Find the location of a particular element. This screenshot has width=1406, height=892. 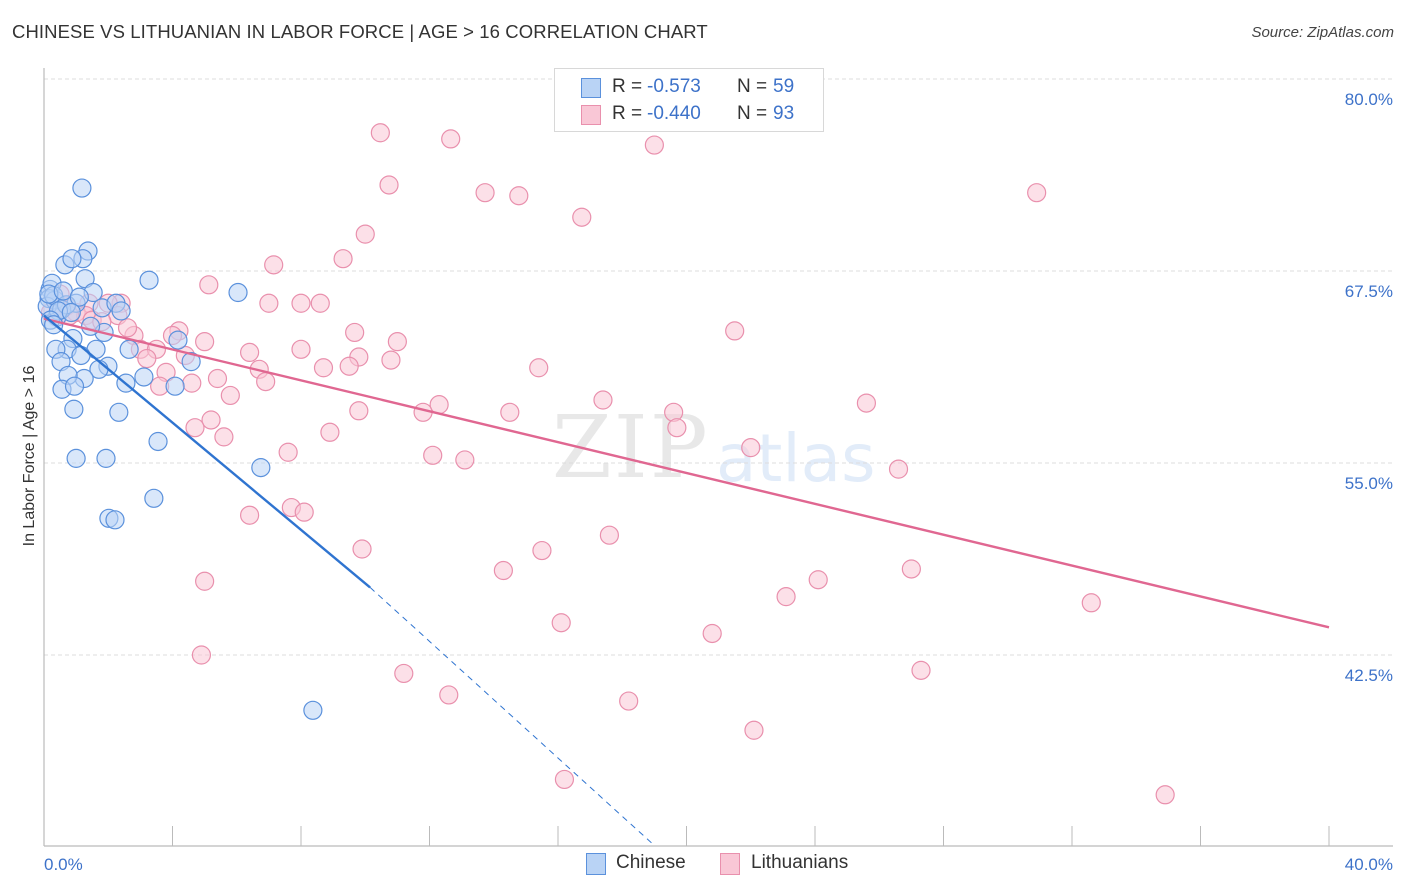

r-value: -0.440 is located at coordinates (674, 113).